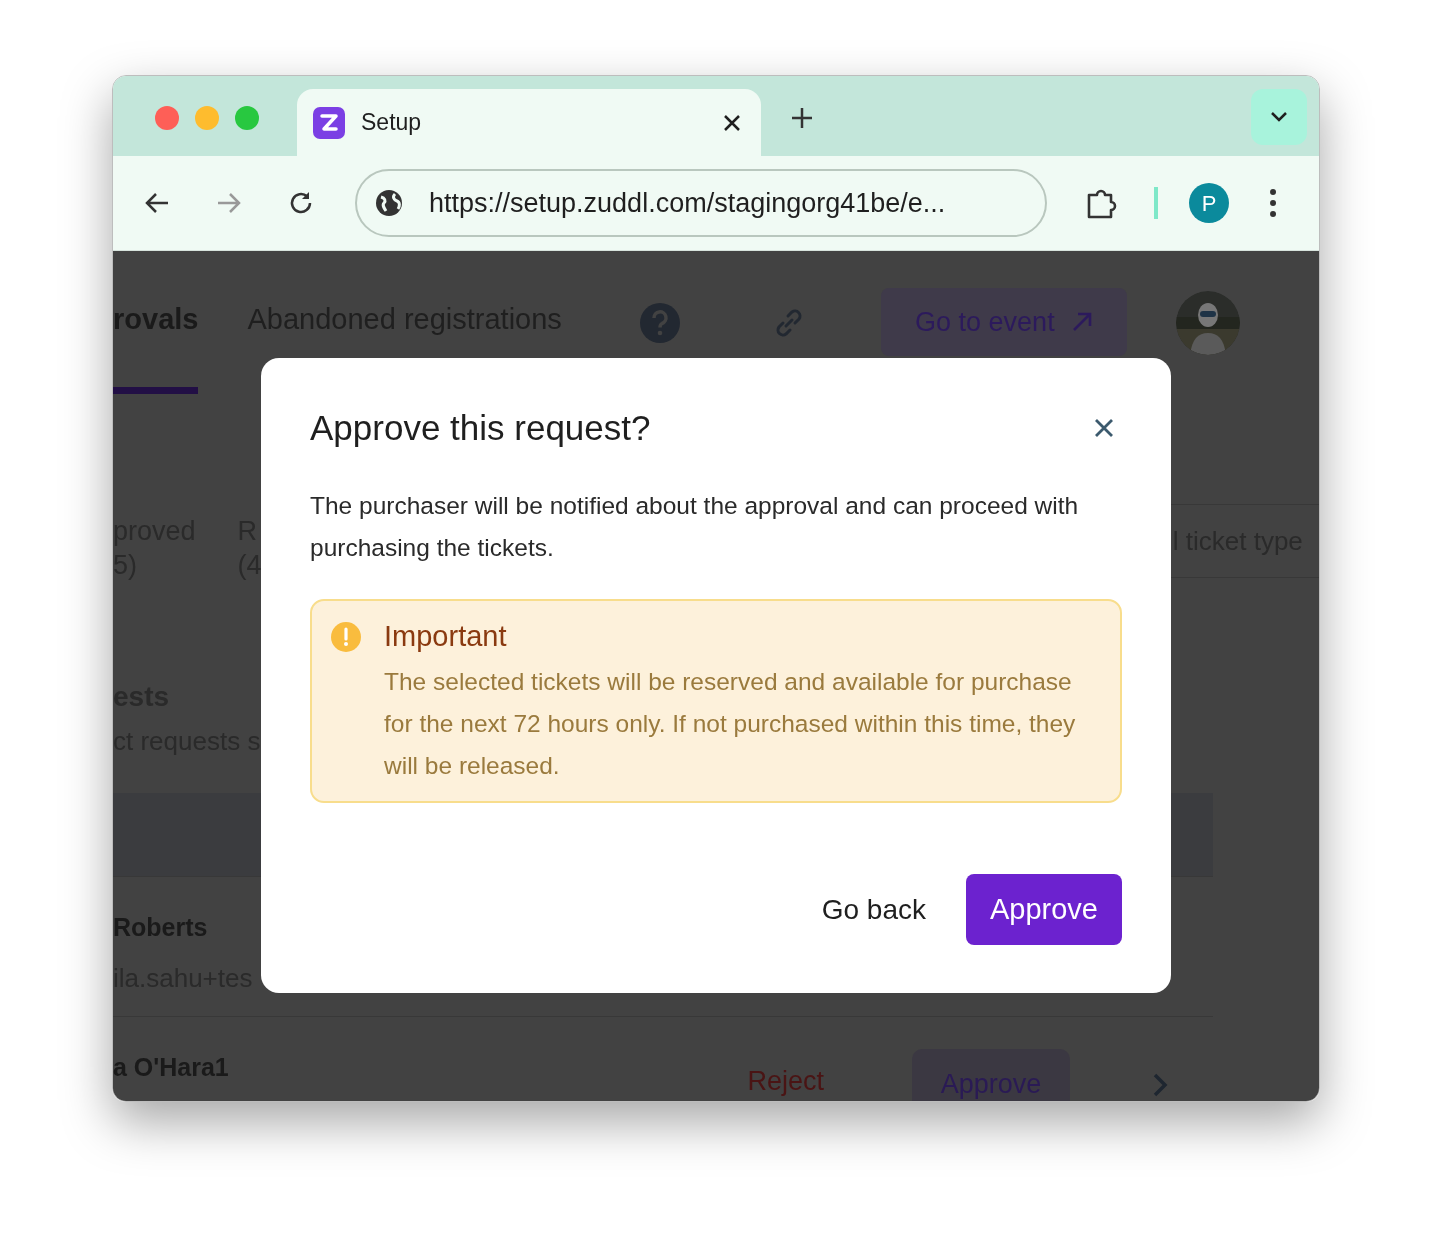  Describe the element at coordinates (1273, 203) in the screenshot. I see `menu-icon` at that location.